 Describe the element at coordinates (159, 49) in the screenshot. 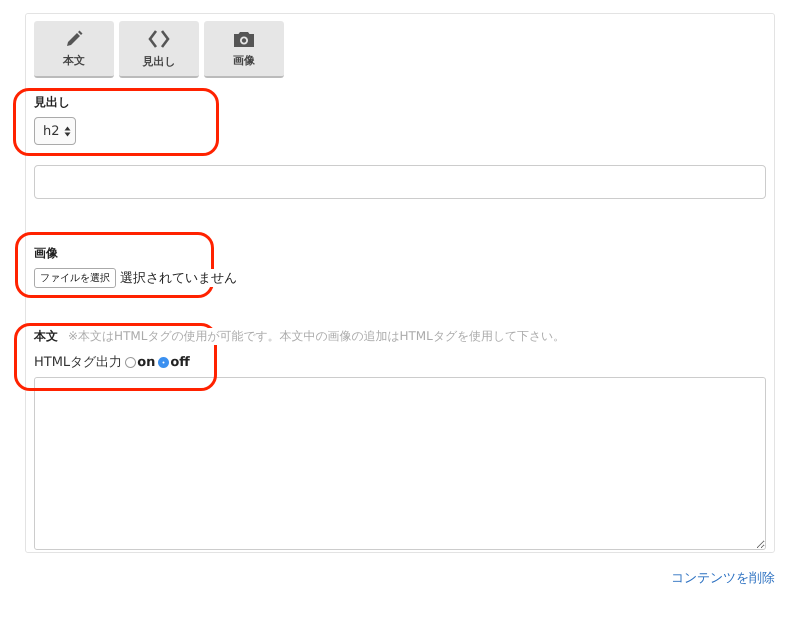

I see `code-tool-button: 見出し` at that location.